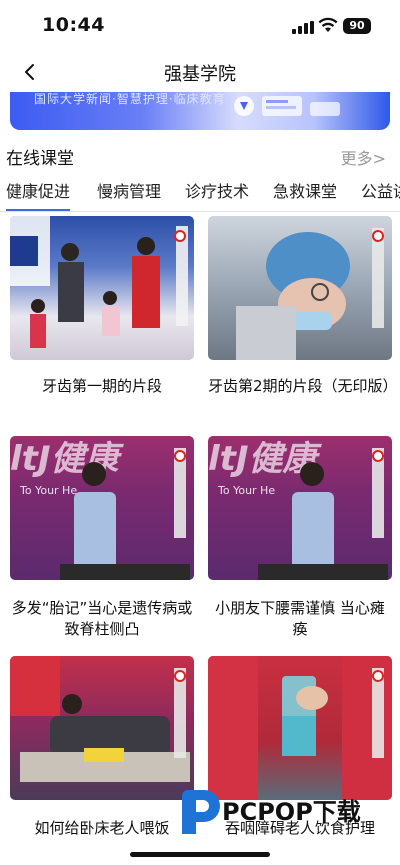 This screenshot has height=865, width=400. I want to click on tab-first-aid: 急救课堂, so click(305, 190).